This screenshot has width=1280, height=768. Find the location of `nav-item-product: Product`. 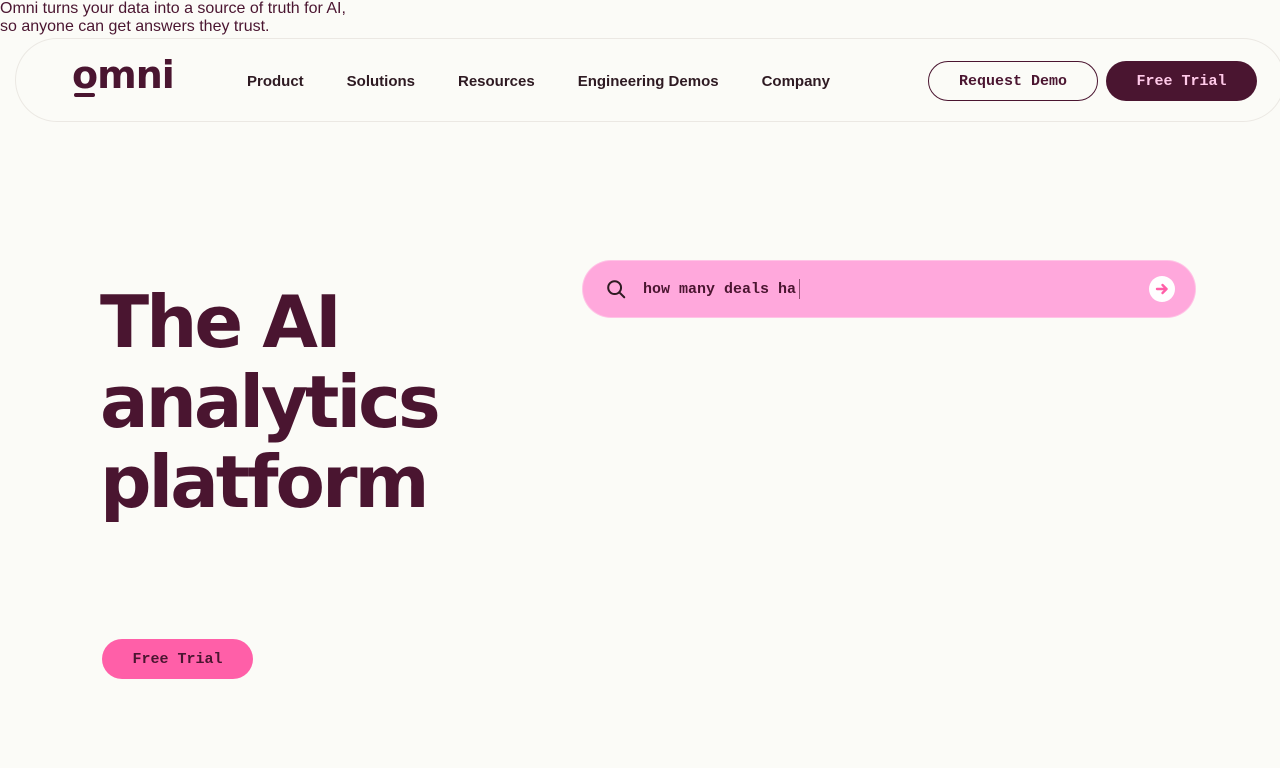

nav-item-product: Product is located at coordinates (275, 81).